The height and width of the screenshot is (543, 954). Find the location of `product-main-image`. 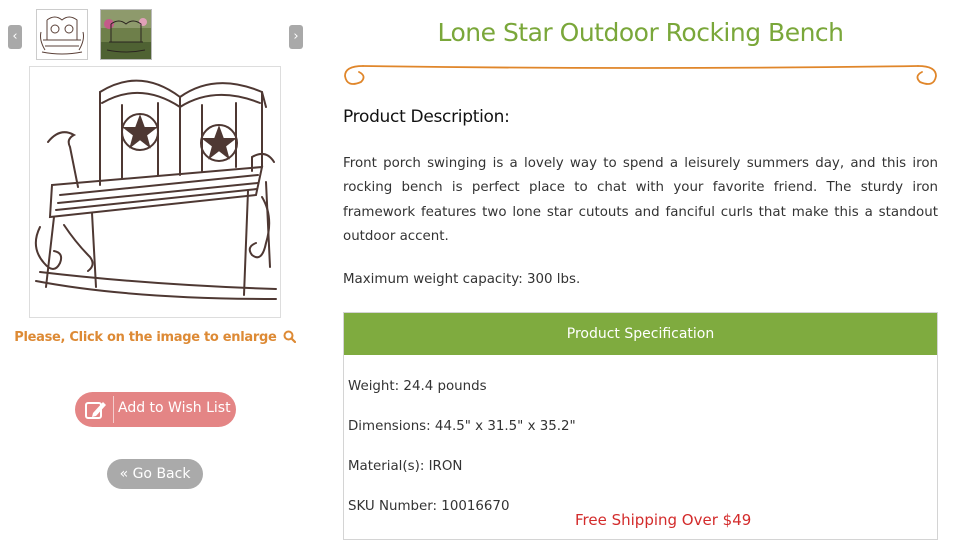

product-main-image is located at coordinates (155, 192).